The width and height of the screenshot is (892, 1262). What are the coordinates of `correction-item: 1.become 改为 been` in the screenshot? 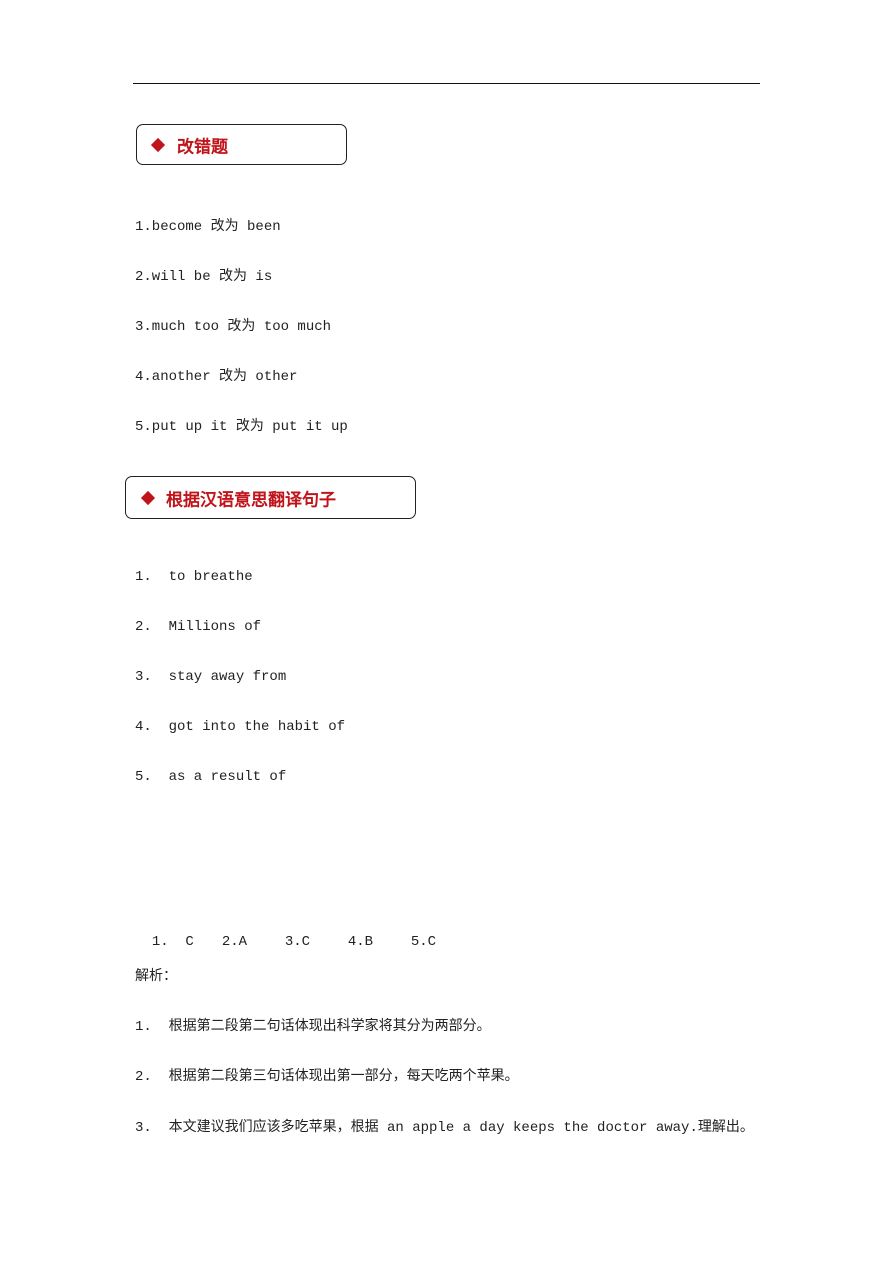 It's located at (208, 227).